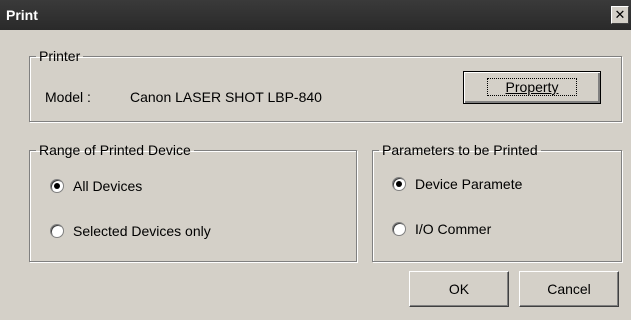 The width and height of the screenshot is (631, 320). What do you see at coordinates (68, 97) in the screenshot?
I see `model-label: Model :` at bounding box center [68, 97].